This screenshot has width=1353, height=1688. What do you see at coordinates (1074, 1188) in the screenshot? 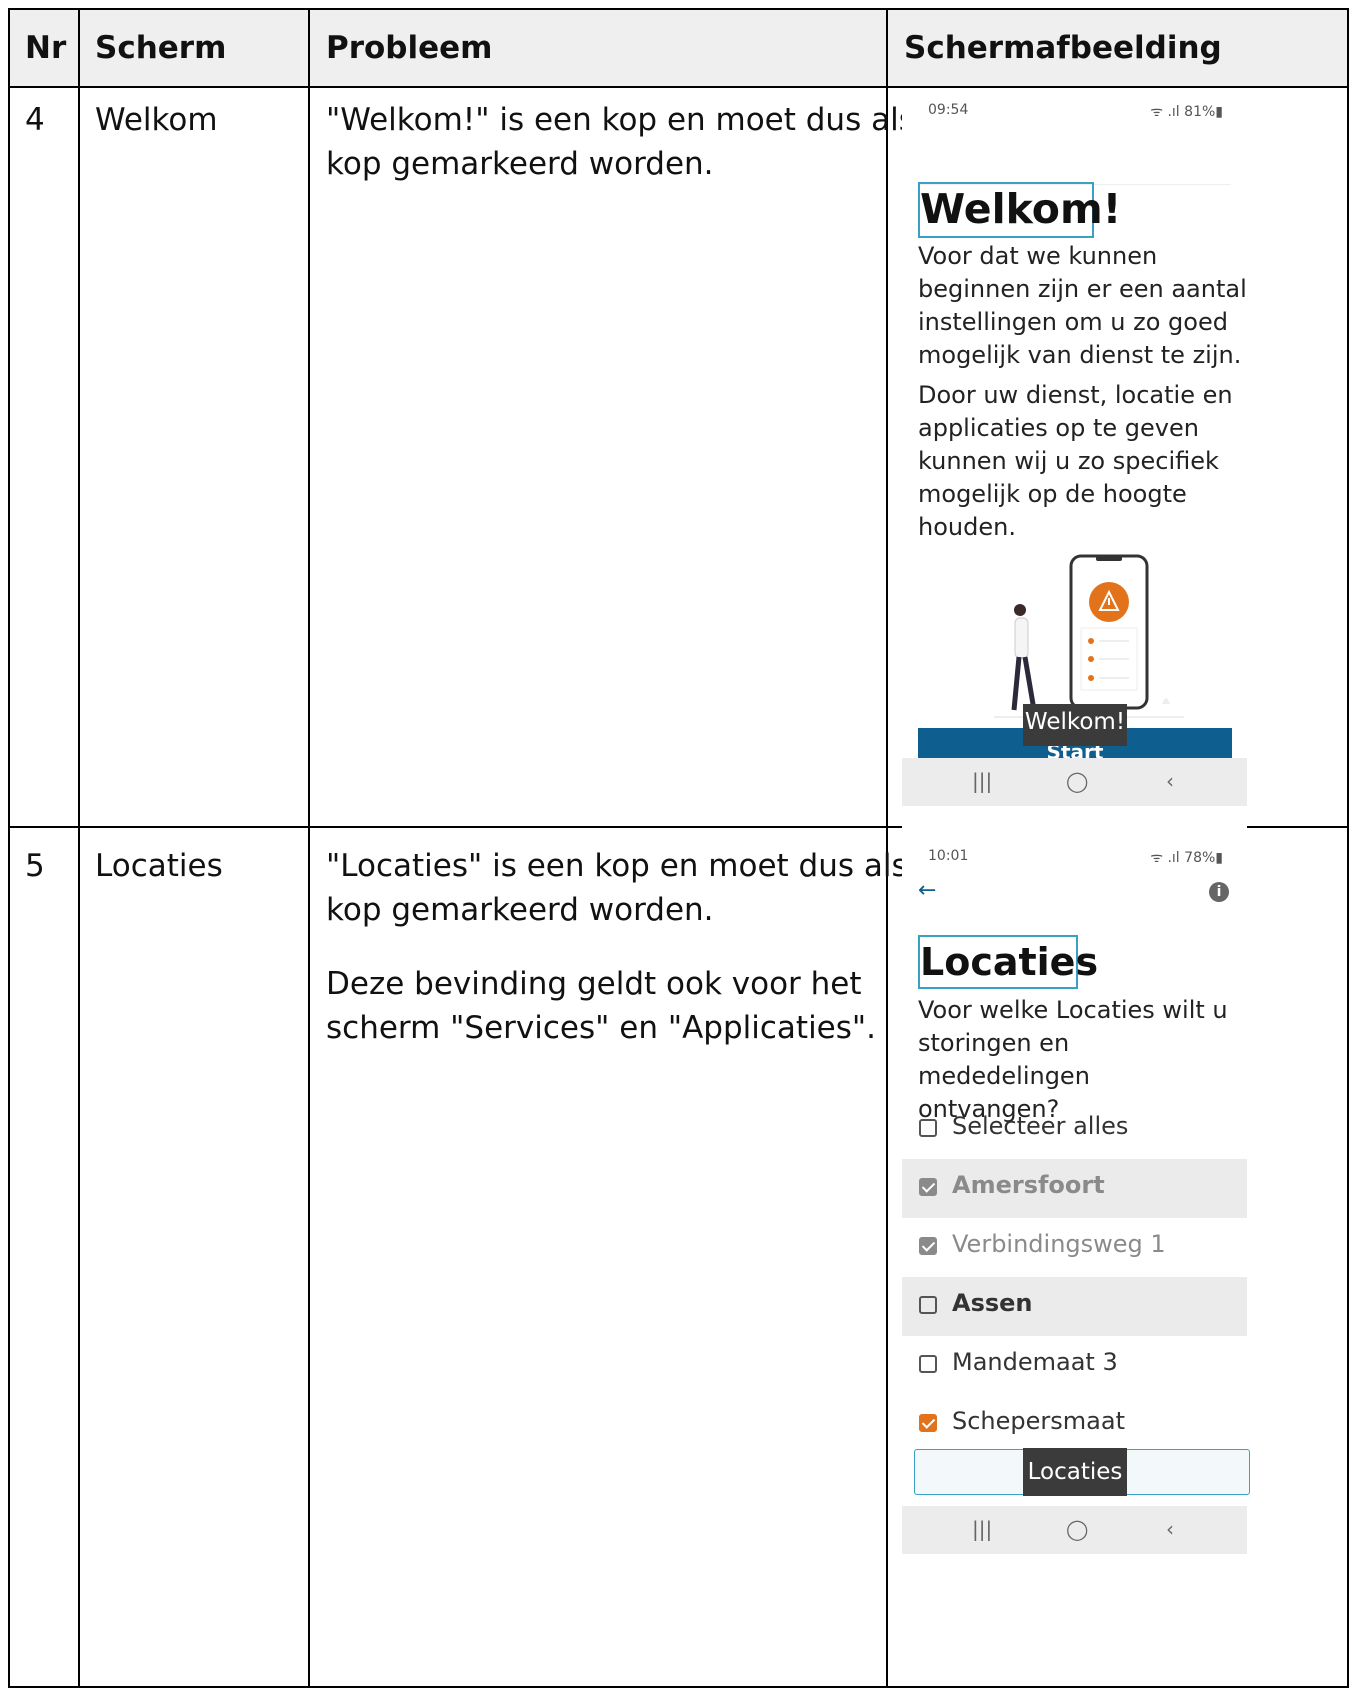
I see `checkbox-amersfoort: Amersfoort` at bounding box center [1074, 1188].